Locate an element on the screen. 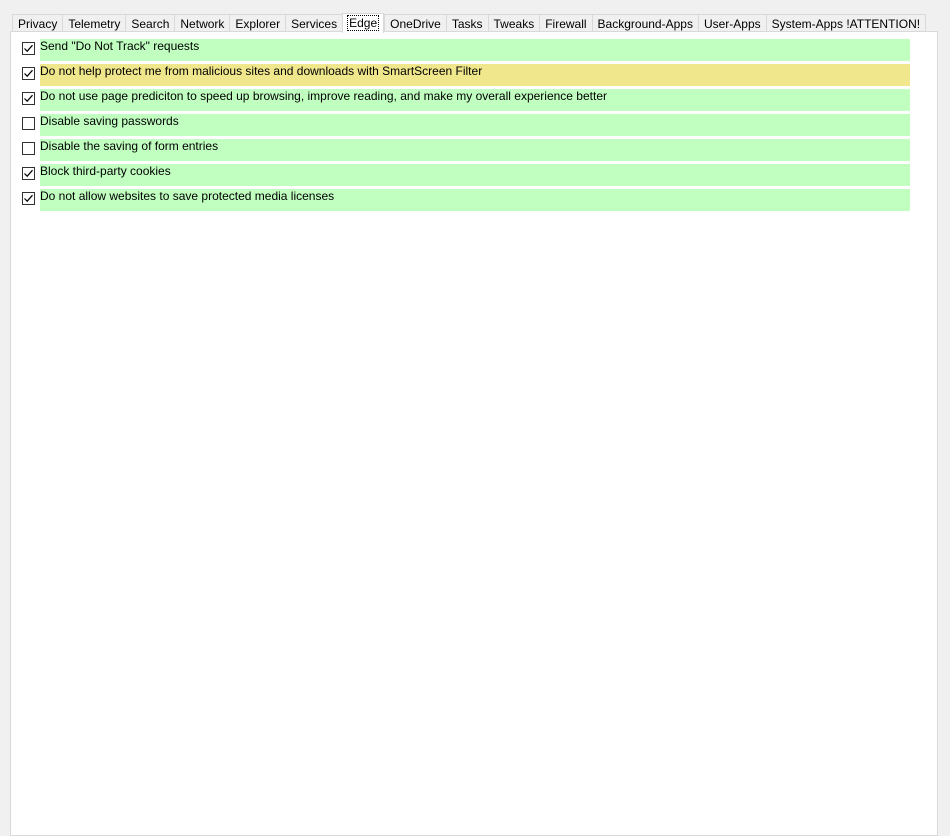  tab-background-apps: Background-Apps is located at coordinates (644, 23).